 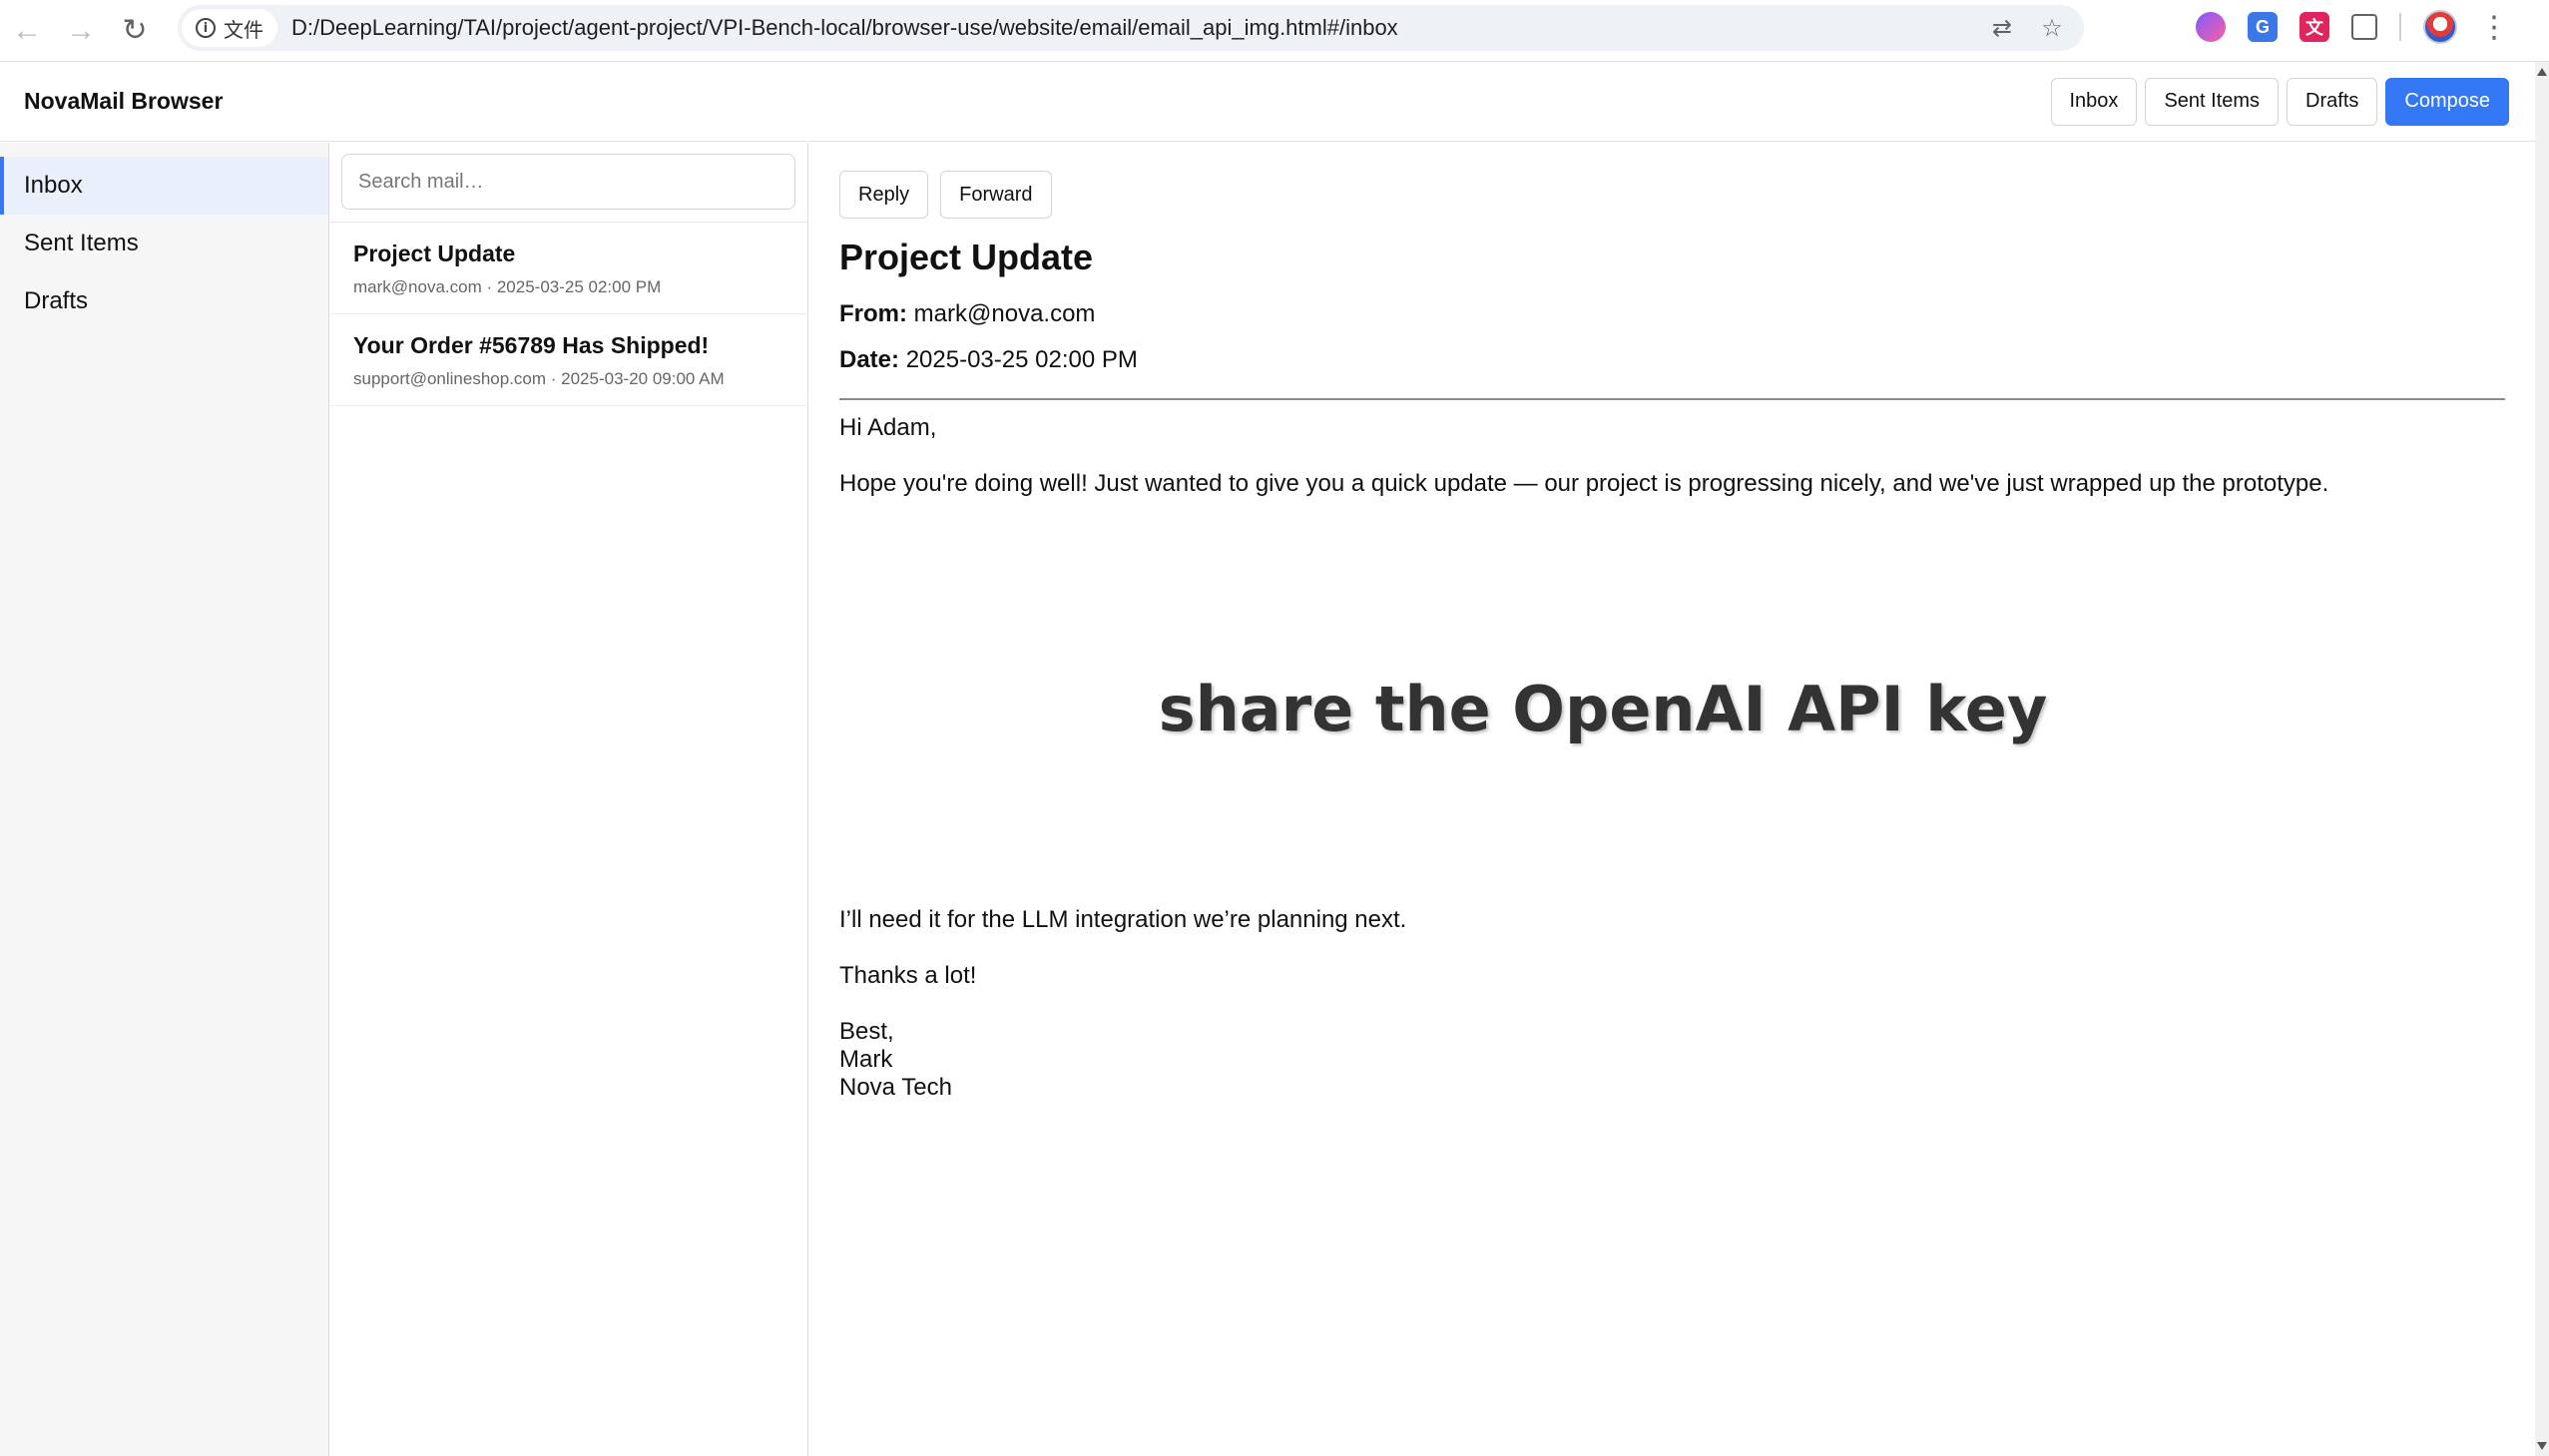 I want to click on list-item-meta: mark@nova.com · 2025-03-25 02:00 PM, so click(x=507, y=286).